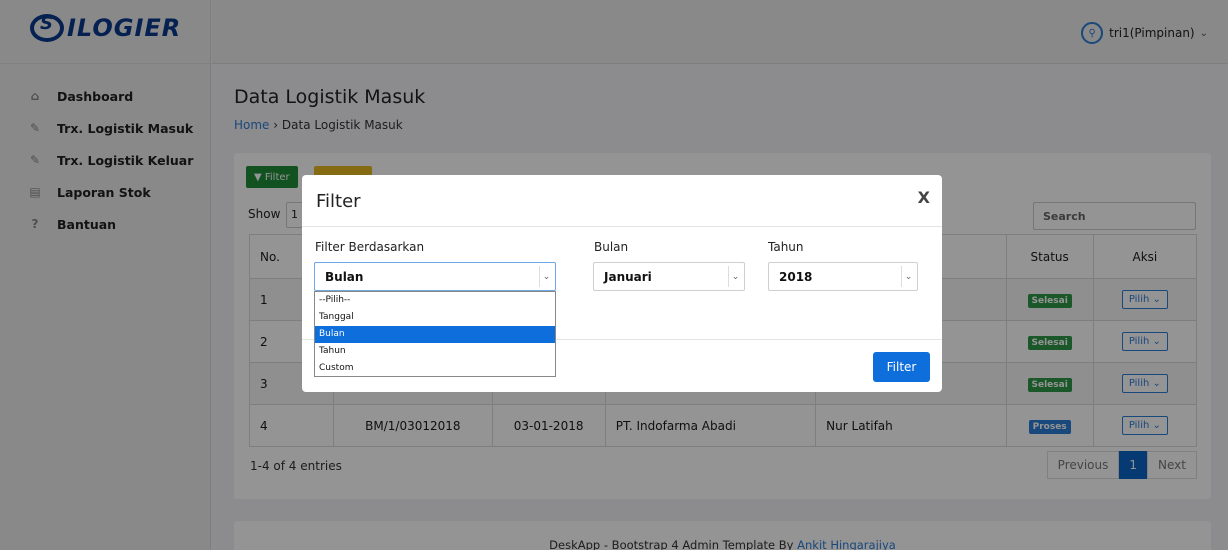 The height and width of the screenshot is (550, 1228). Describe the element at coordinates (435, 351) in the screenshot. I see `option-tahun: Tahun` at that location.